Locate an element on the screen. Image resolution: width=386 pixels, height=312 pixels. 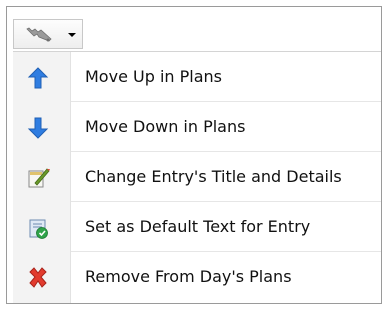
arrow-down-icon is located at coordinates (38, 128).